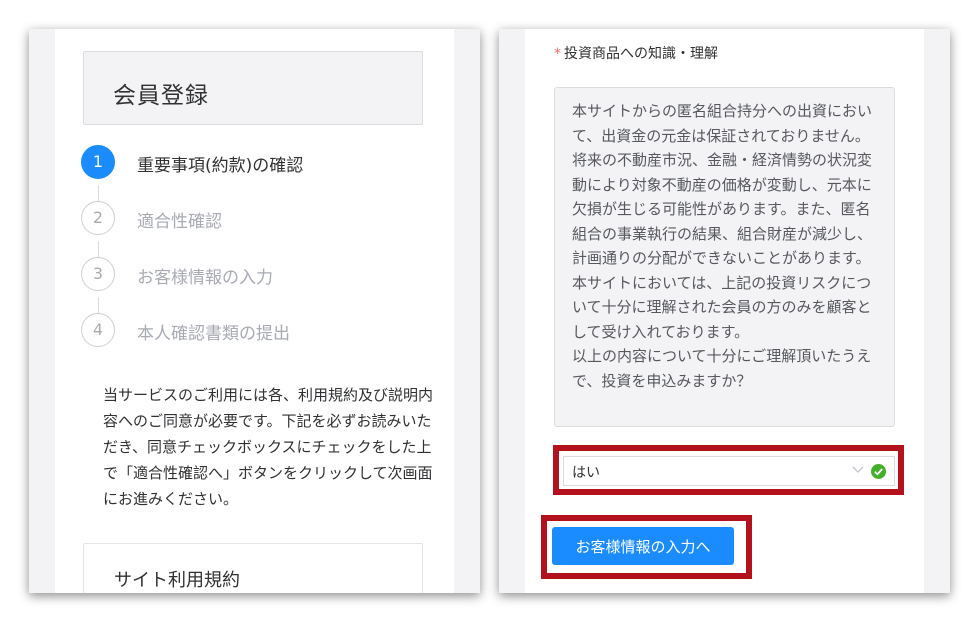 The width and height of the screenshot is (979, 622). Describe the element at coordinates (858, 469) in the screenshot. I see `chevron-down-icon` at that location.